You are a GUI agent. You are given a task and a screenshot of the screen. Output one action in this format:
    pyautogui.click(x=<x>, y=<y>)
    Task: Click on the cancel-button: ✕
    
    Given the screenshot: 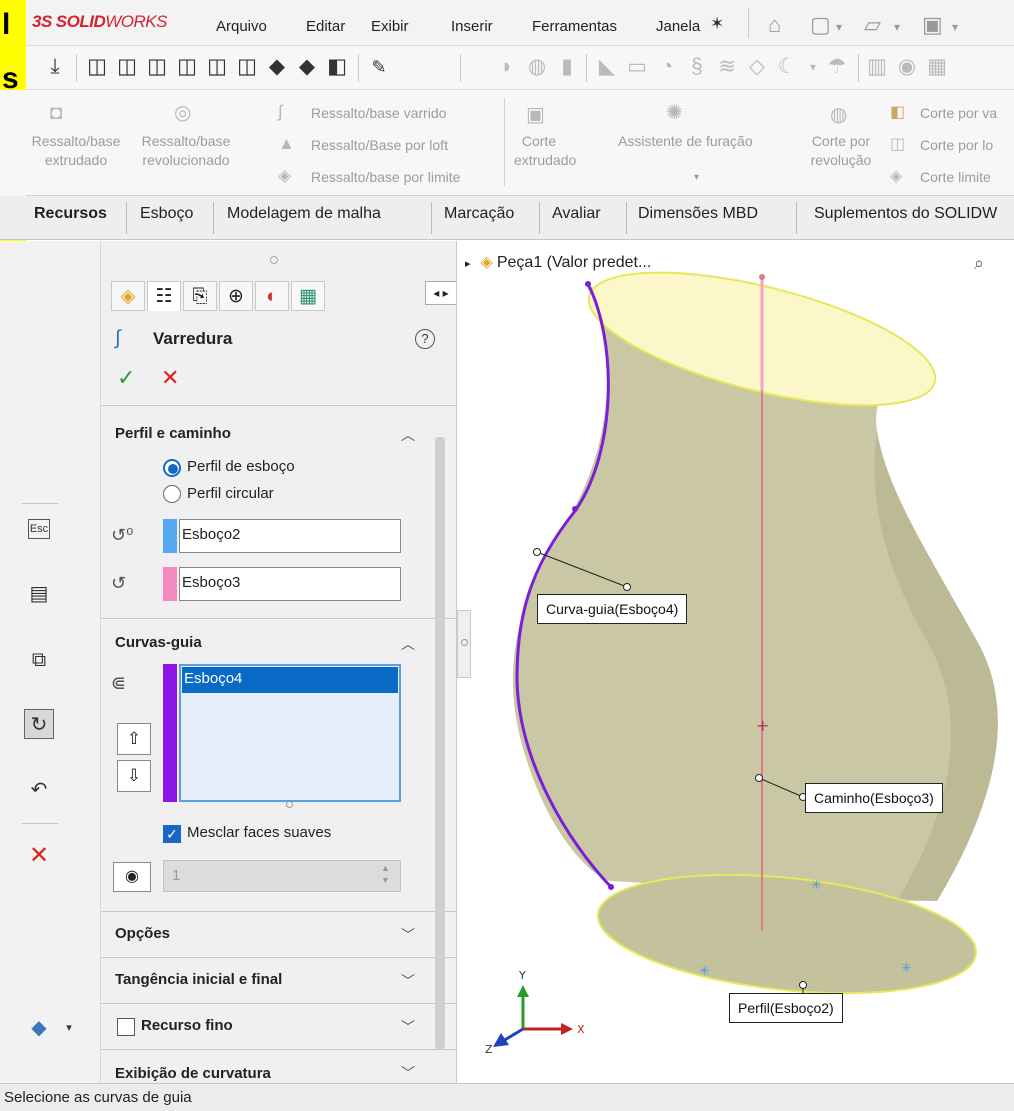 What is the action you would take?
    pyautogui.click(x=170, y=378)
    